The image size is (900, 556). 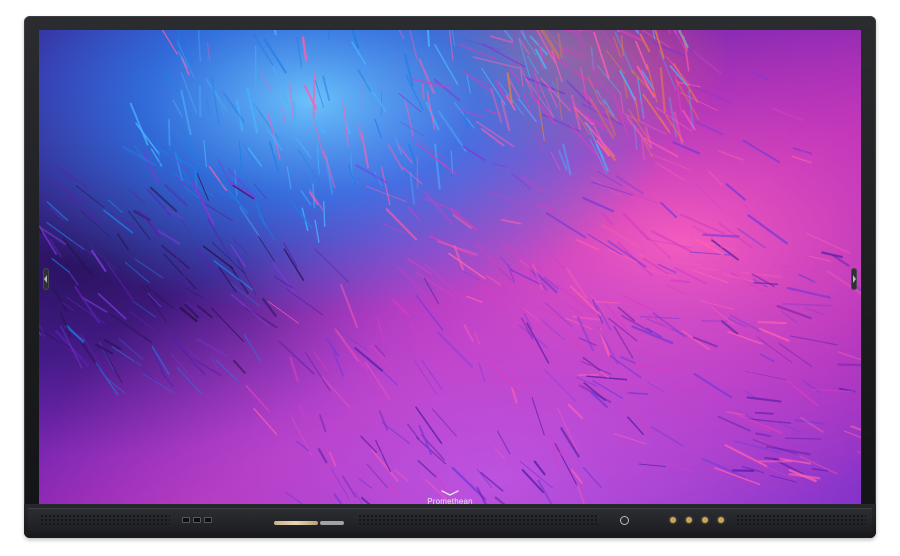 I want to click on brand-badge: Promethean, so click(x=450, y=498).